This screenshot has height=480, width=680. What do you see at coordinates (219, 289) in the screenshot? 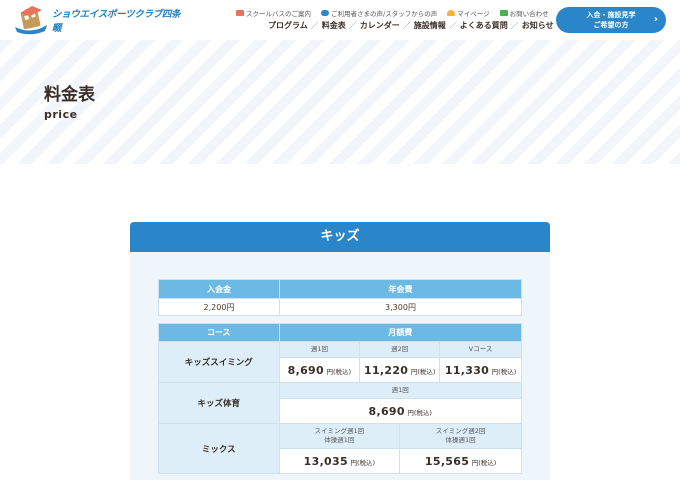
I see `entry-fee-header: 入会金` at bounding box center [219, 289].